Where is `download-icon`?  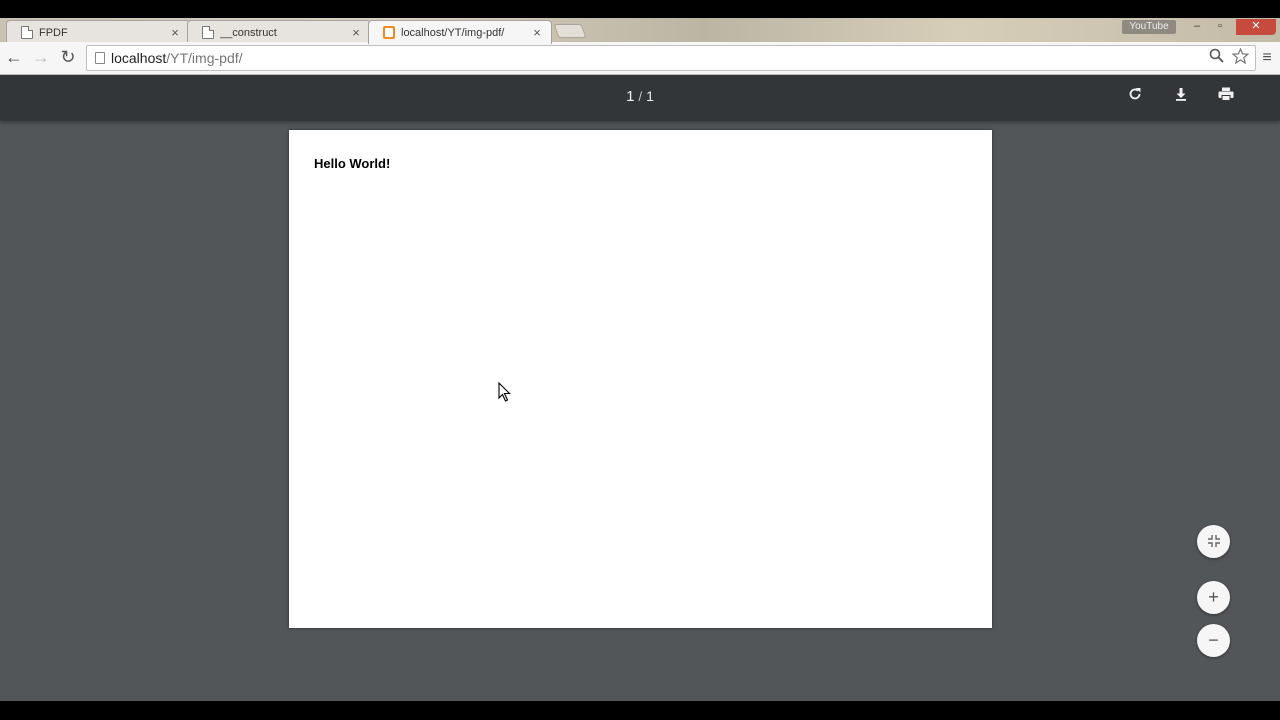 download-icon is located at coordinates (1181, 98).